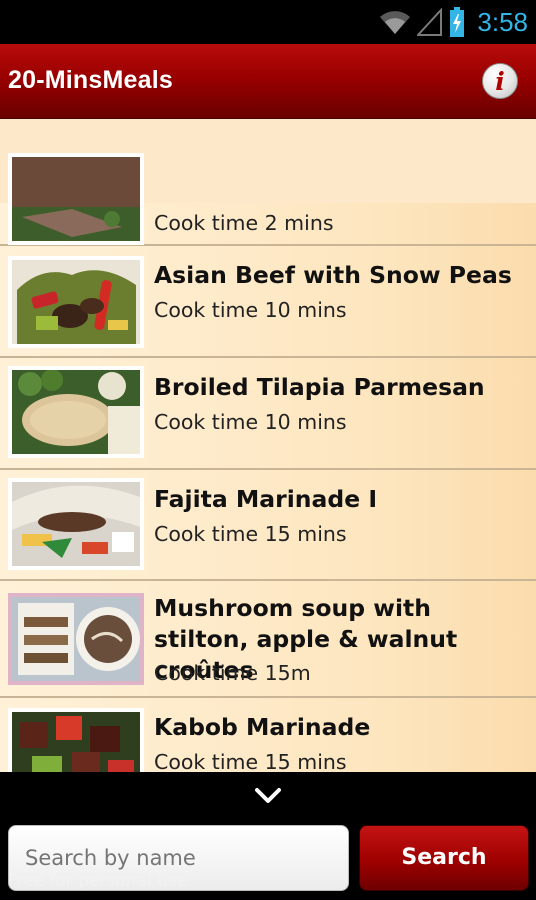 This screenshot has height=900, width=536. I want to click on list-item: Fajita Marinade I Cook time 15 mins, so click(268, 525).